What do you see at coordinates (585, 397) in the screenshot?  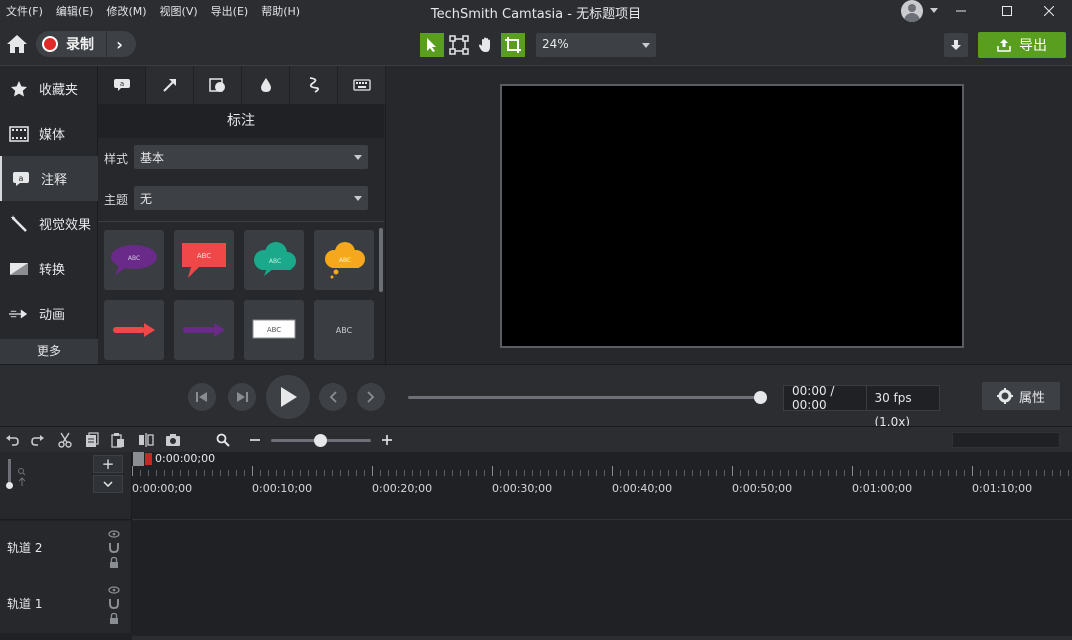 I see `scrub-track` at bounding box center [585, 397].